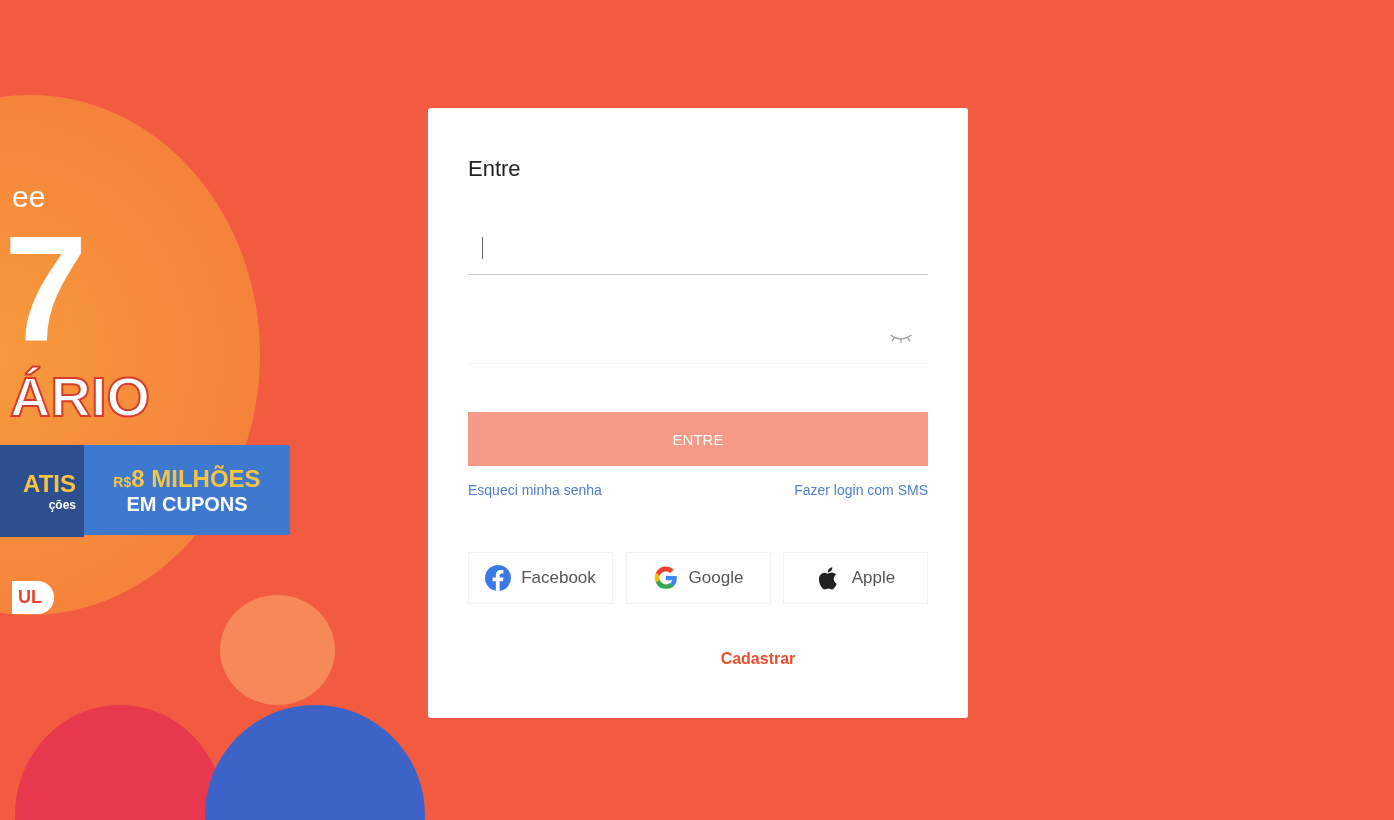  What do you see at coordinates (80, 396) in the screenshot?
I see `anniversary-headline: ÁRIO` at bounding box center [80, 396].